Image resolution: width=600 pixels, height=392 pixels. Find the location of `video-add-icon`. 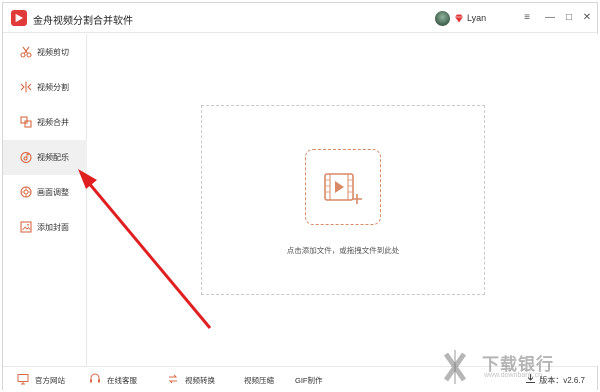

video-add-icon is located at coordinates (343, 188).